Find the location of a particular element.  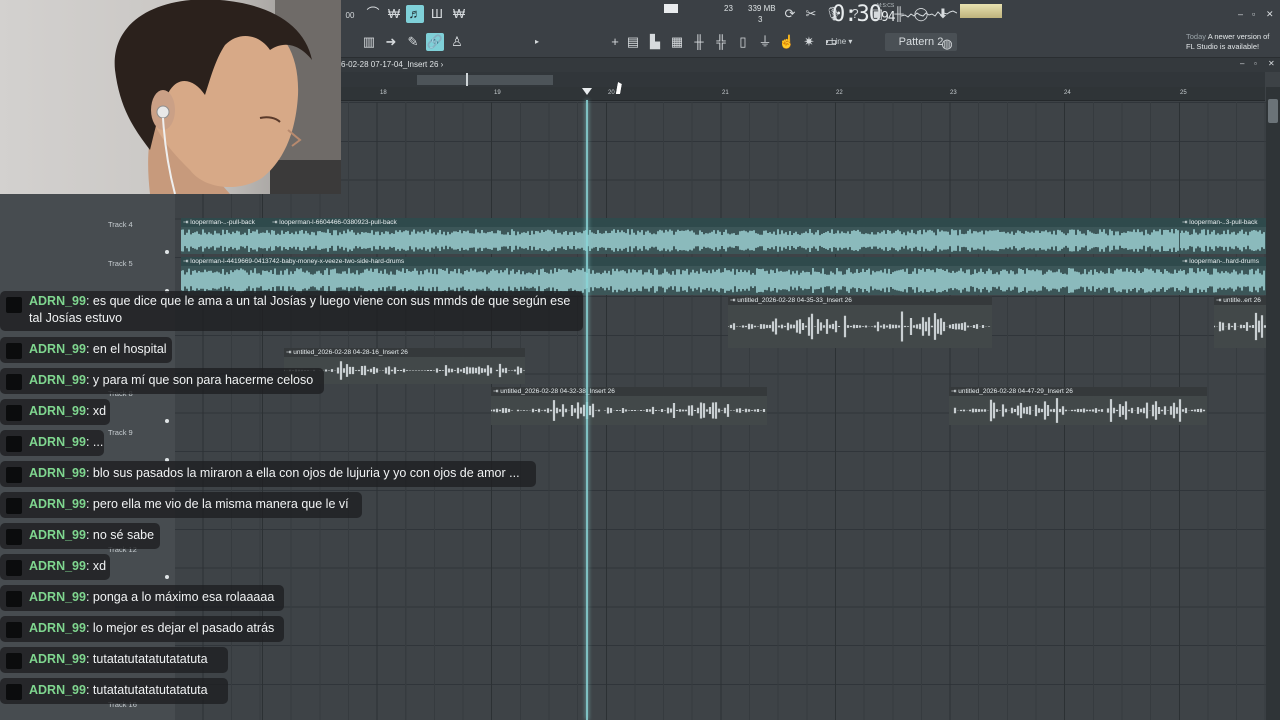

clip-label: ⇥ untitled_2026-02-28 04-28-16_Insert 26 is located at coordinates (404, 352).